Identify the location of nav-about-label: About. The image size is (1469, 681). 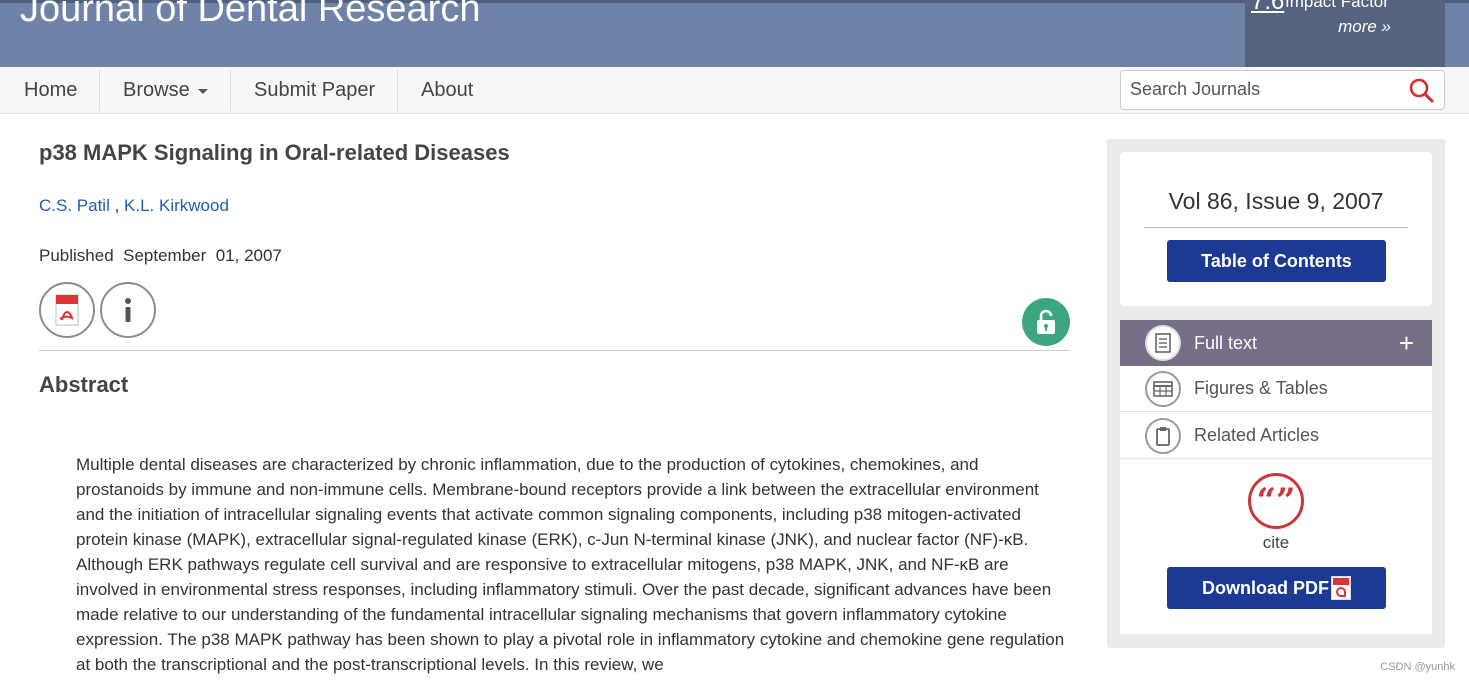
(447, 90).